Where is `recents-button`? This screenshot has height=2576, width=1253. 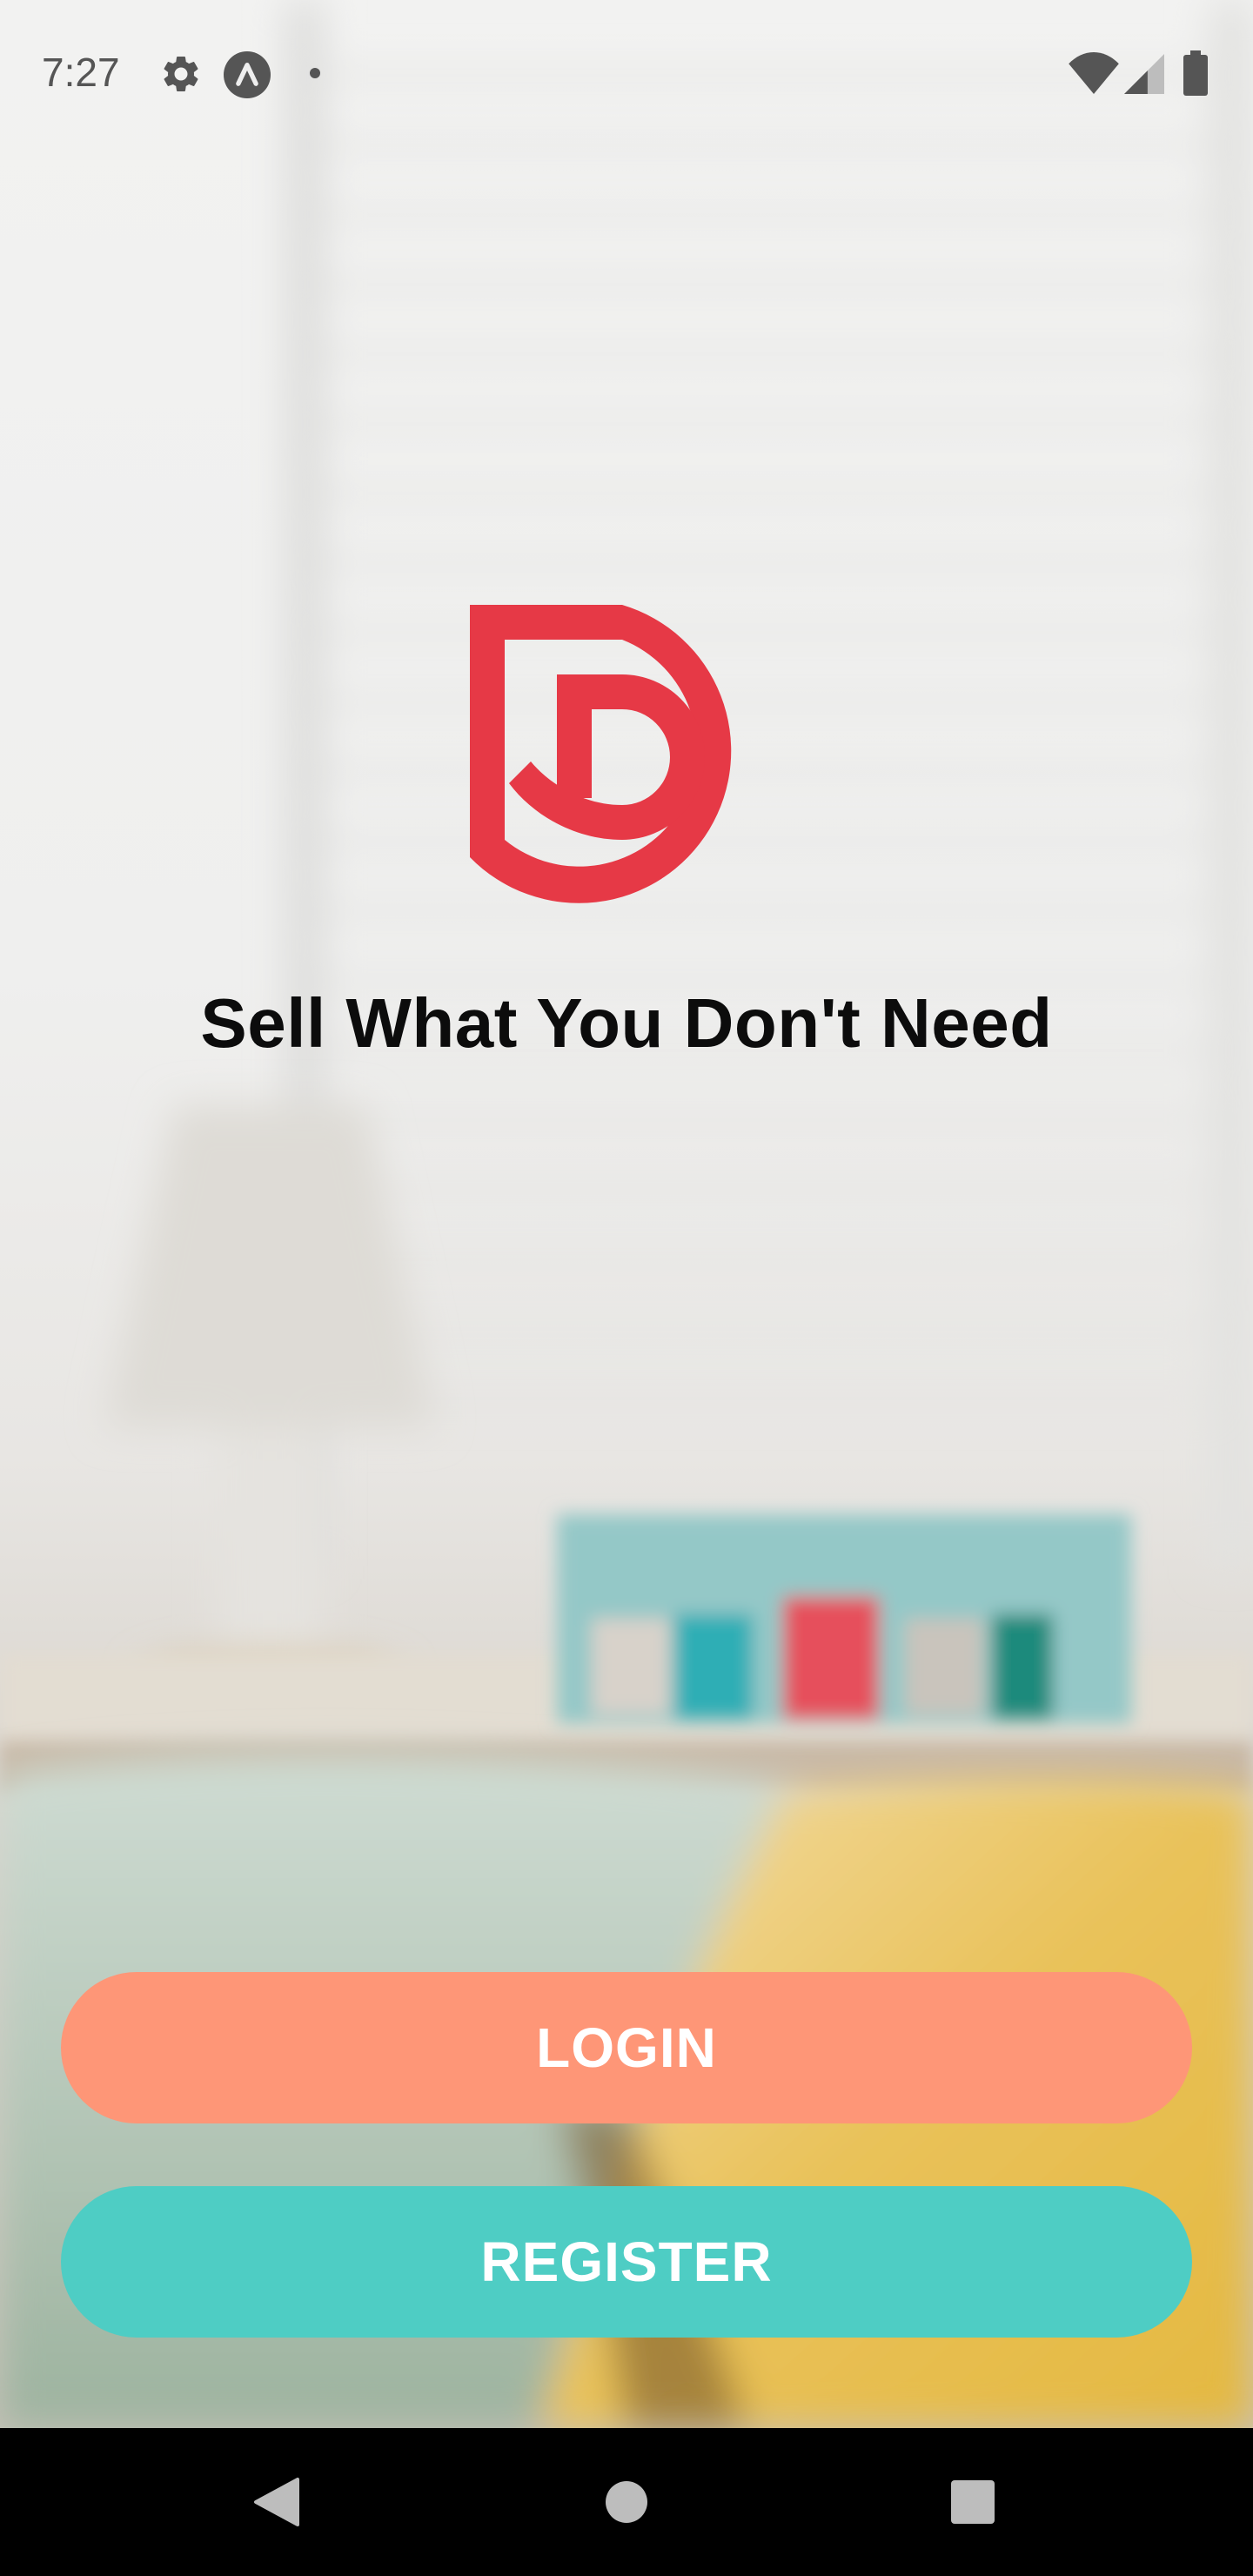
recents-button is located at coordinates (972, 2502).